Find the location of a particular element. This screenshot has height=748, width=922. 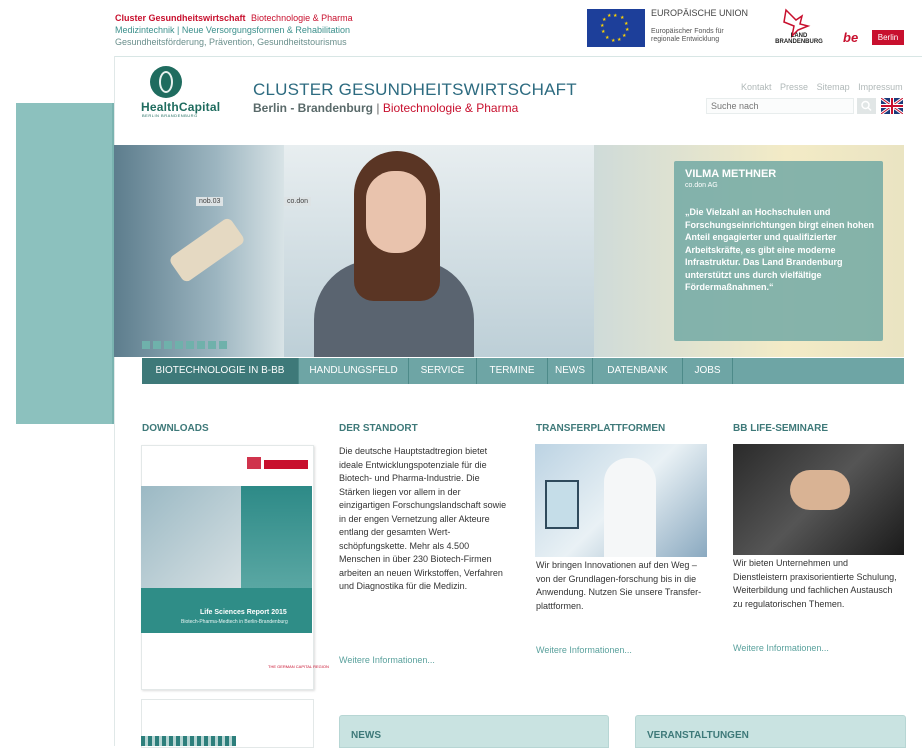

eu-title: EUROPÄISCHE UNION is located at coordinates (700, 13).